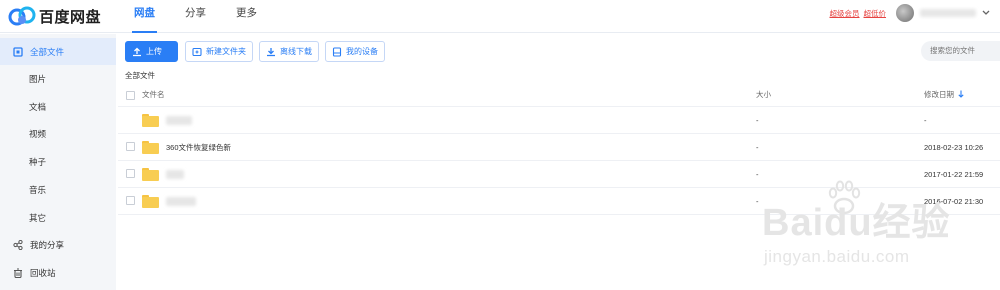  I want to click on sidebar-item-torrents: 种子, so click(58, 161).